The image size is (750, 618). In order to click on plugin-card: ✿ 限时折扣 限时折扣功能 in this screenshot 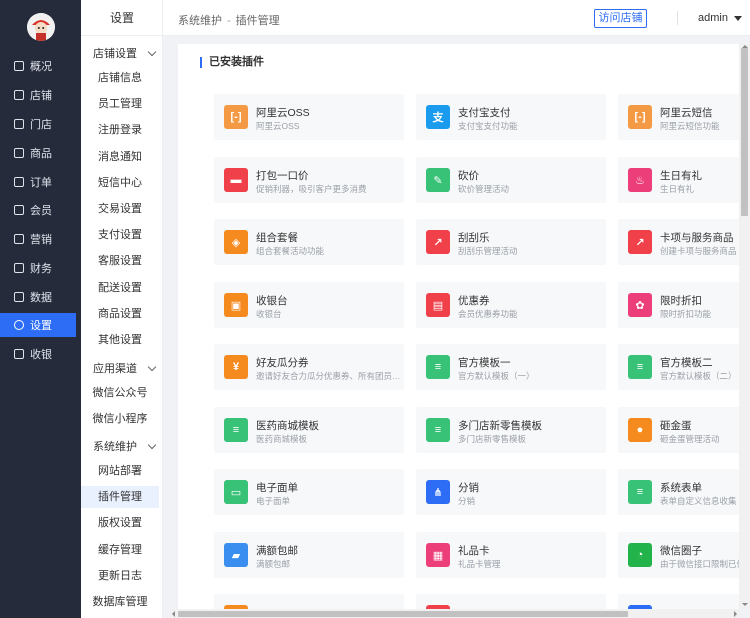, I will do `click(678, 305)`.